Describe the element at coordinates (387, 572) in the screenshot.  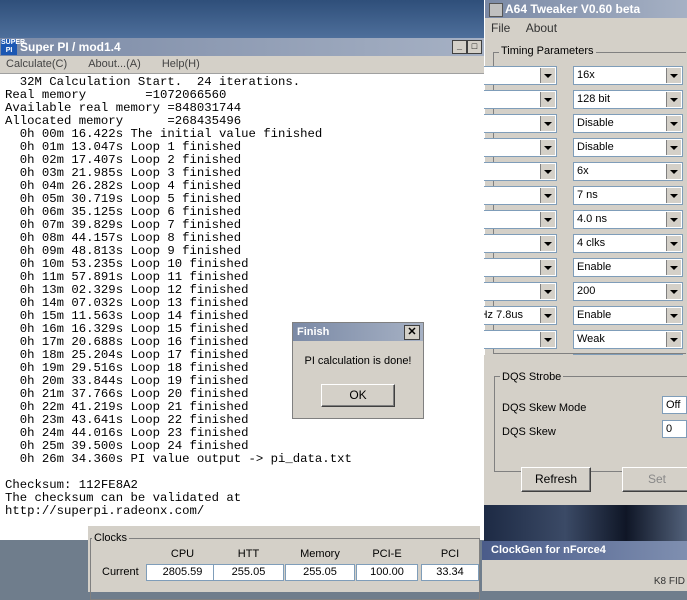
I see `pcie-clock-value: 100.00` at that location.